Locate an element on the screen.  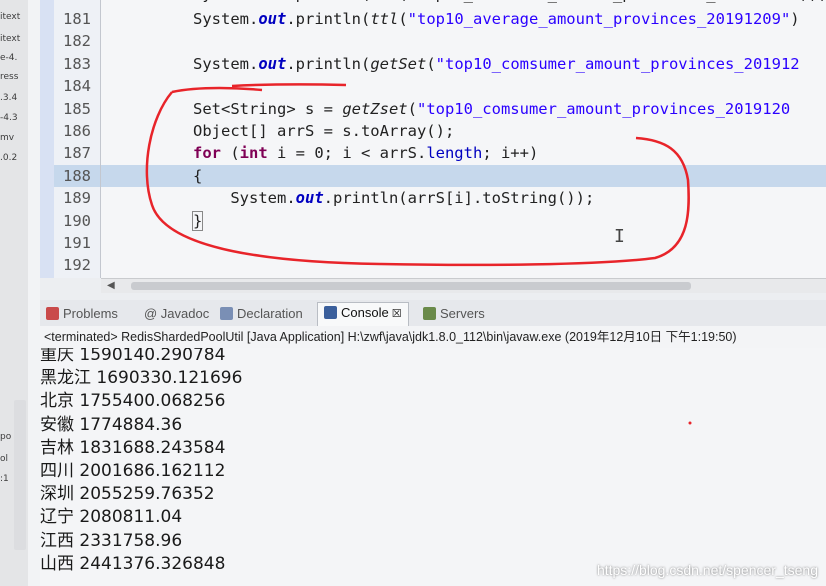
tab-label: Problems is located at coordinates (90, 313).